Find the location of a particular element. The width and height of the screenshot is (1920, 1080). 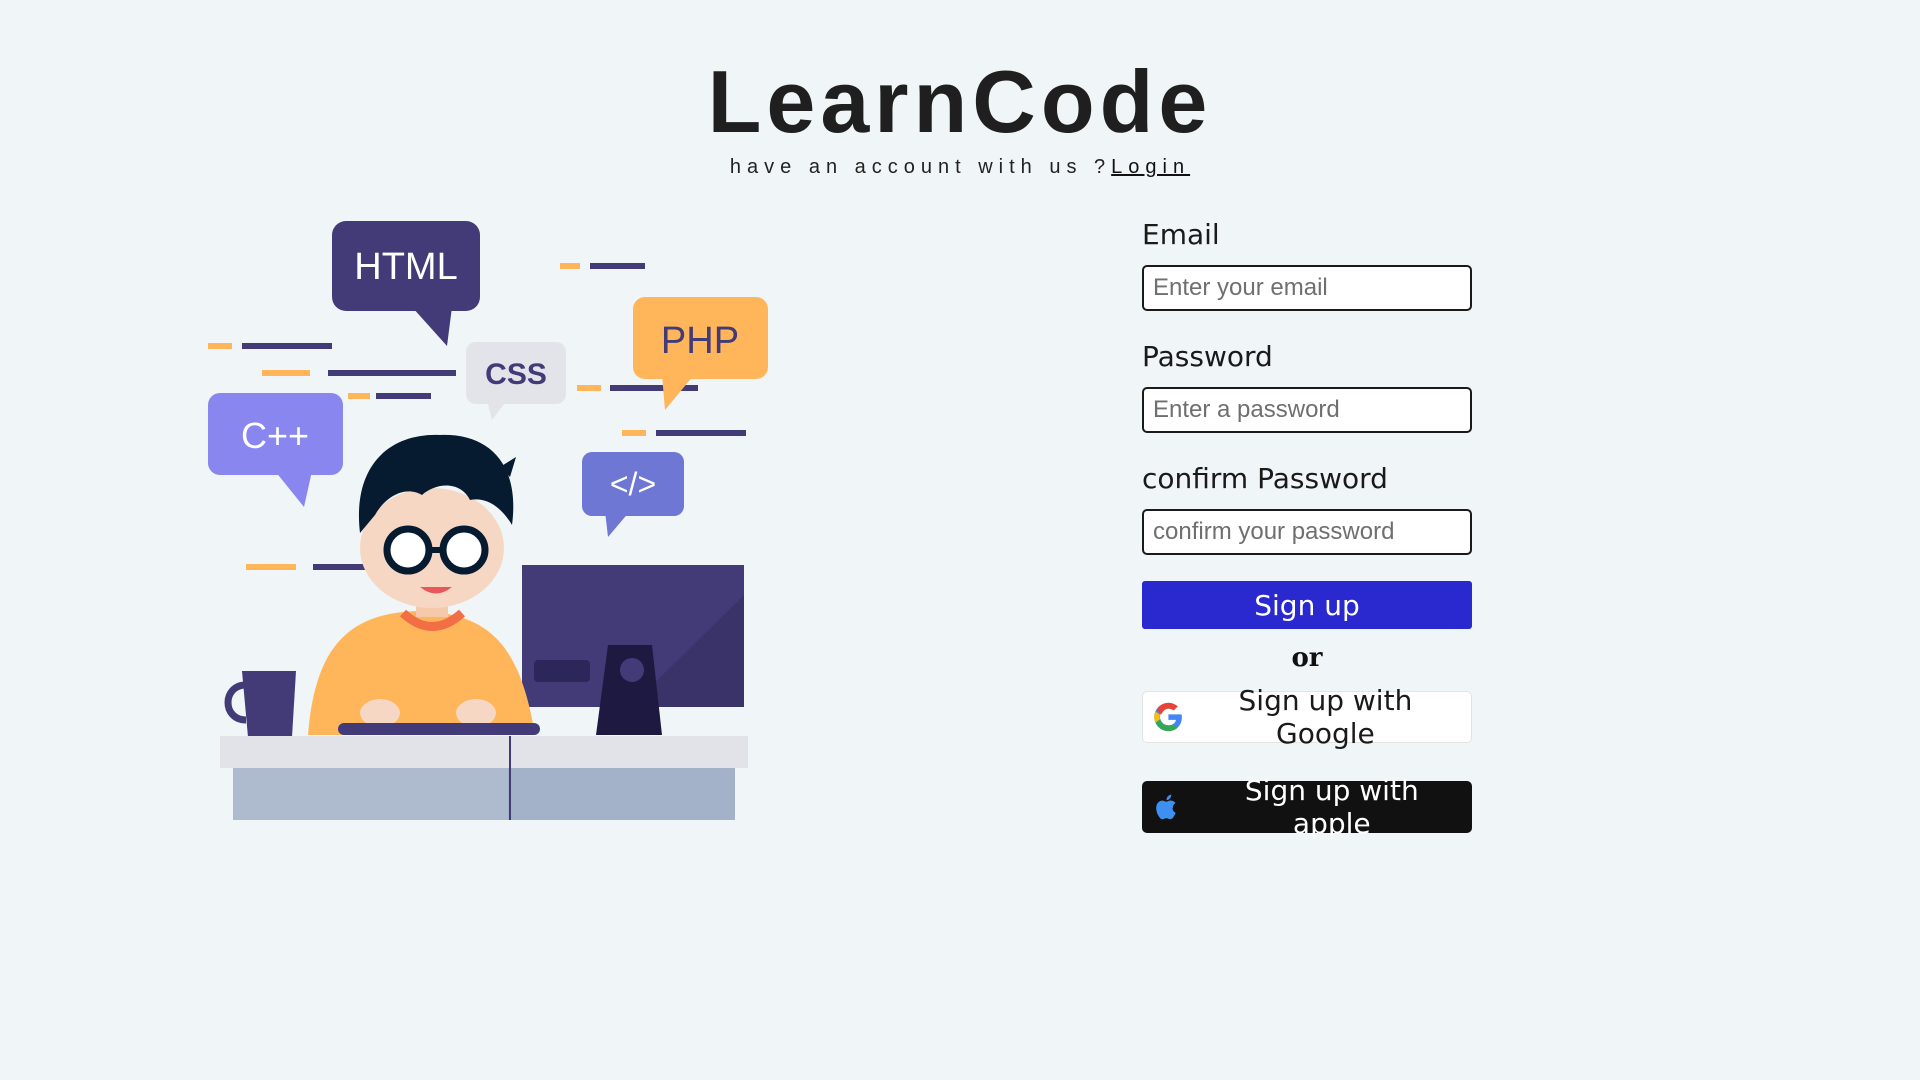

php-bubble: PHP is located at coordinates (700, 353).